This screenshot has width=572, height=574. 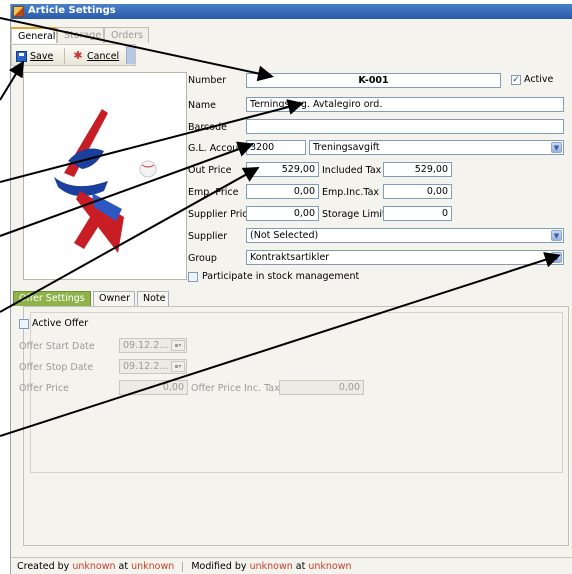 What do you see at coordinates (290, 257) in the screenshot?
I see `group-value: Kontraktsartikler` at bounding box center [290, 257].